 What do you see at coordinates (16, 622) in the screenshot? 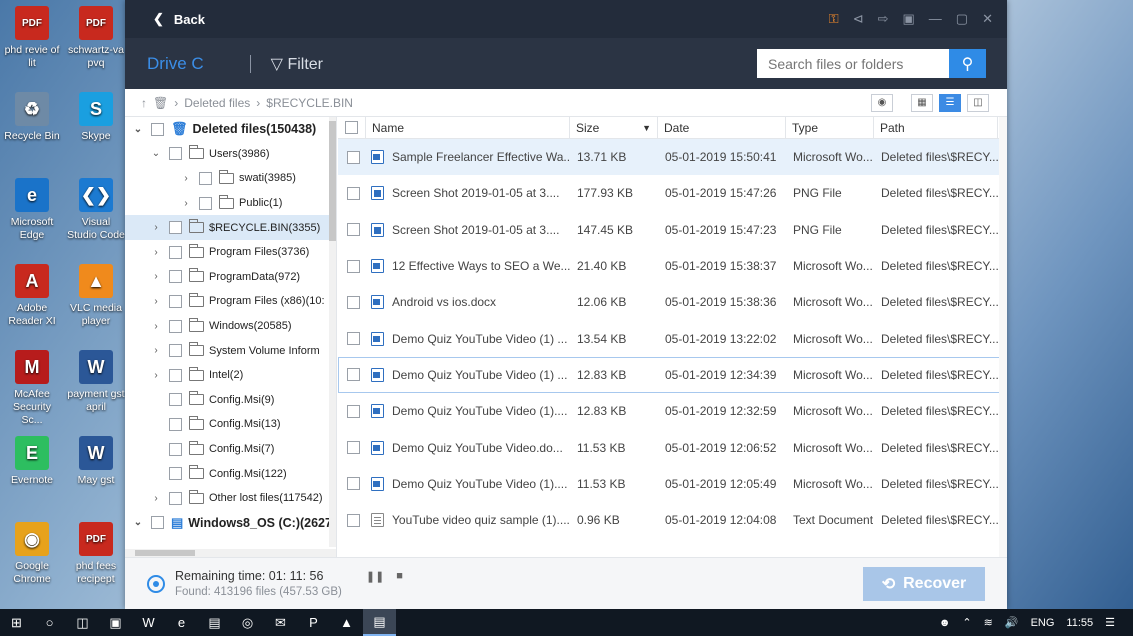
I see `windows-start-icon: ⊞` at bounding box center [16, 622].